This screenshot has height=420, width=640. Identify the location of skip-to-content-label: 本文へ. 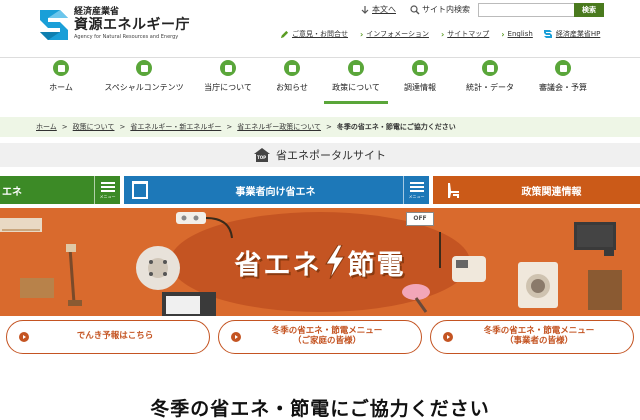
(384, 9).